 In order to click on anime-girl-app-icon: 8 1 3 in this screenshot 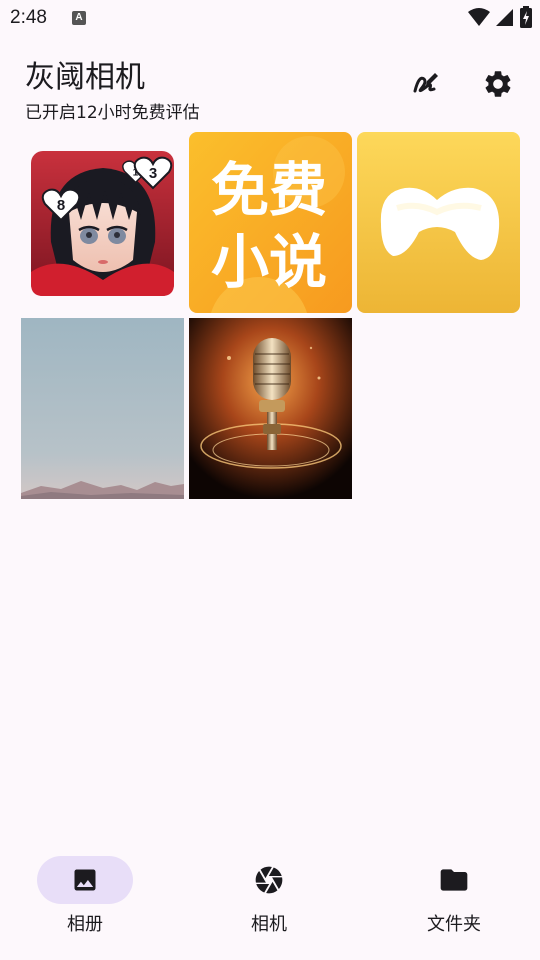, I will do `click(102, 223)`.